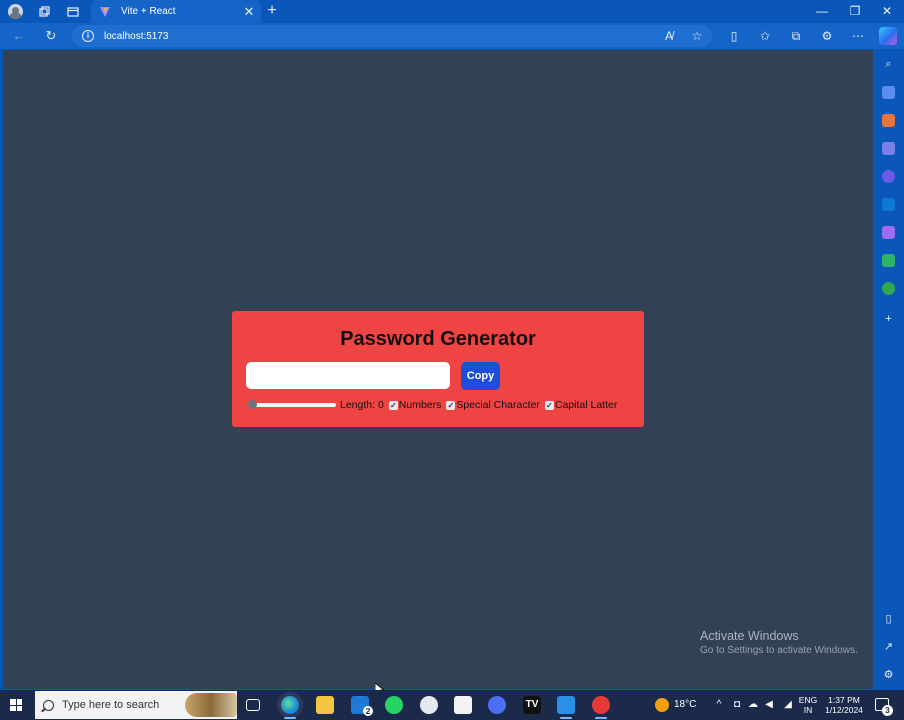 This screenshot has height=720, width=904. Describe the element at coordinates (888, 204) in the screenshot. I see `outlook-icon` at that location.